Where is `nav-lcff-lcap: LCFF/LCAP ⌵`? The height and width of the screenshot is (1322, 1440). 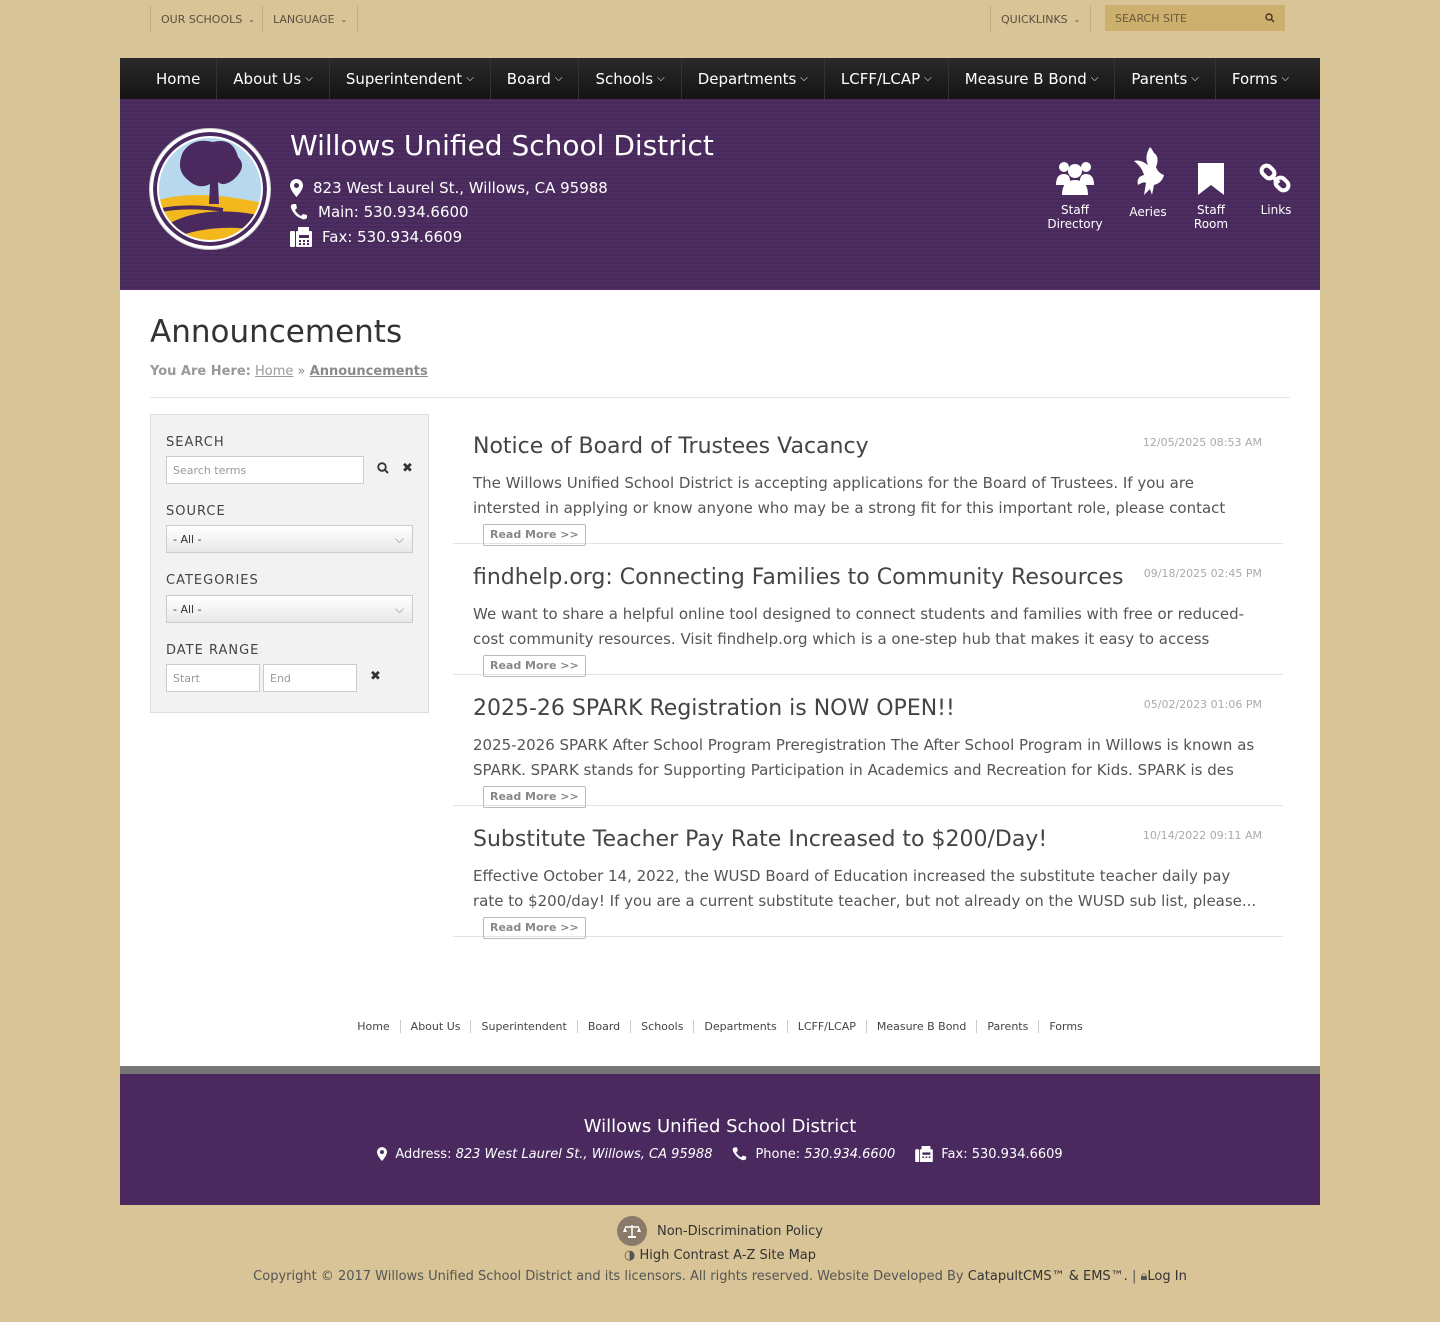
nav-lcff-lcap: LCFF/LCAP ⌵ is located at coordinates (887, 78).